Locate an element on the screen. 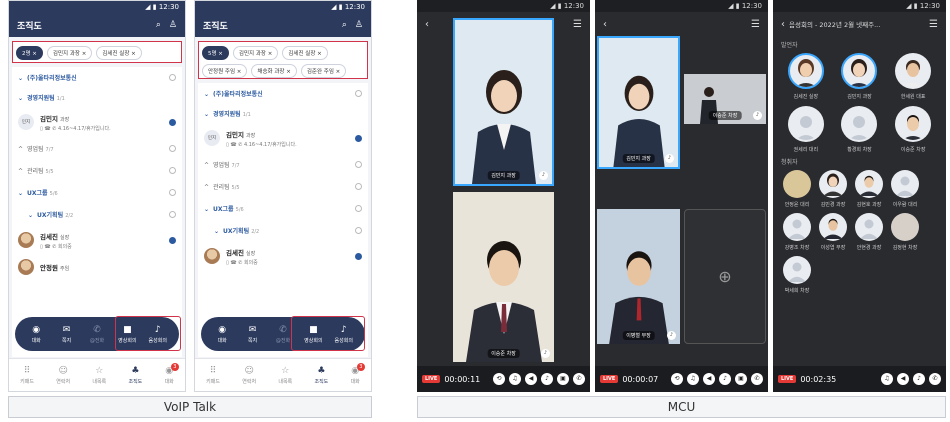  video-tile: 이병철 부장 ♪ is located at coordinates (638, 276).